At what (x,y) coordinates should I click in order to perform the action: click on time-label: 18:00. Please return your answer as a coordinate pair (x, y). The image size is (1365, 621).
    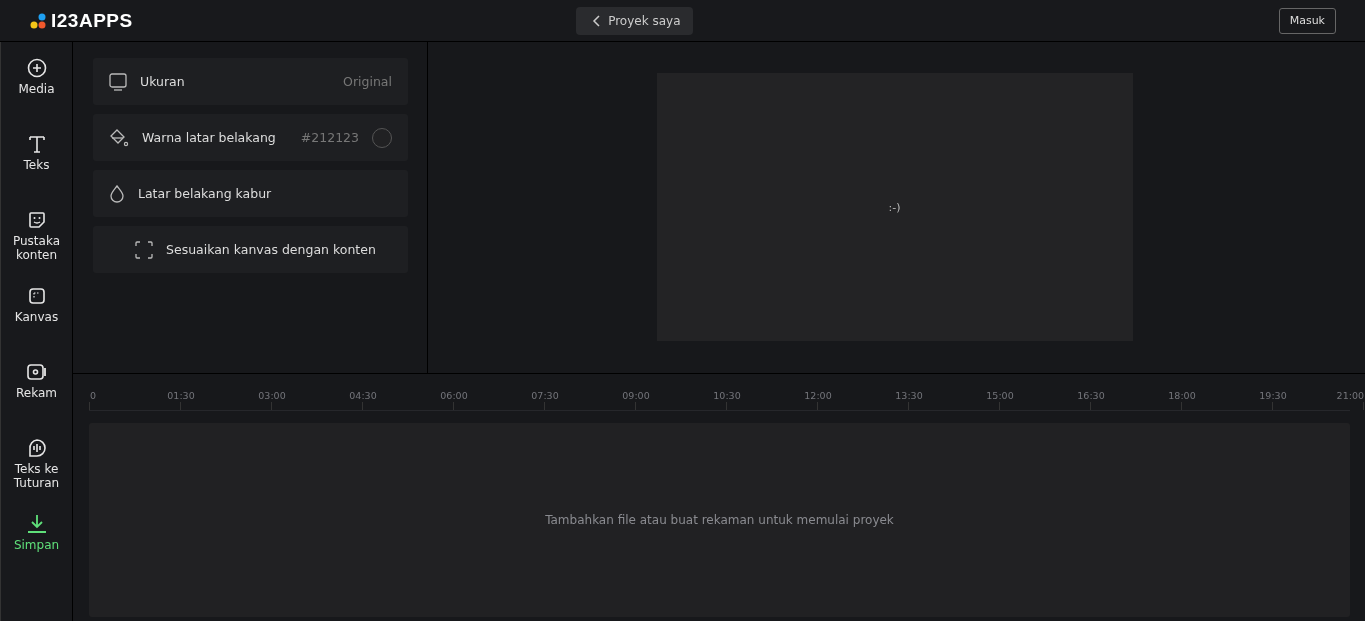
    Looking at the image, I should click on (1182, 395).